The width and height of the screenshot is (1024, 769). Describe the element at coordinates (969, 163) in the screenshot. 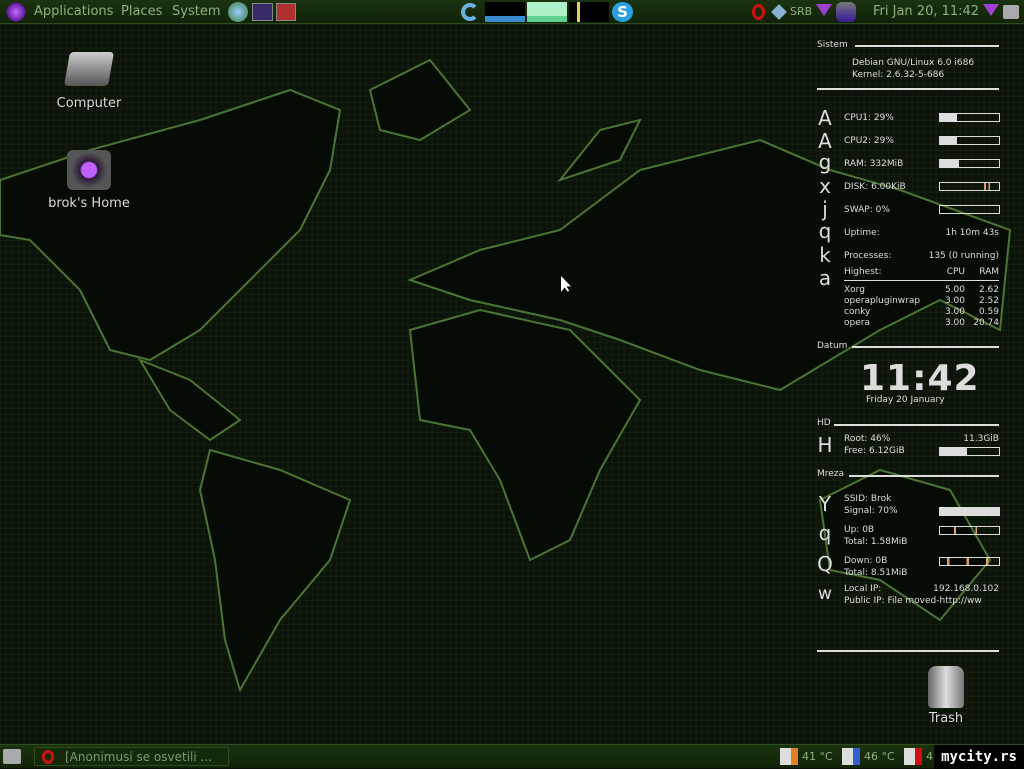

I see `ram-bar` at that location.